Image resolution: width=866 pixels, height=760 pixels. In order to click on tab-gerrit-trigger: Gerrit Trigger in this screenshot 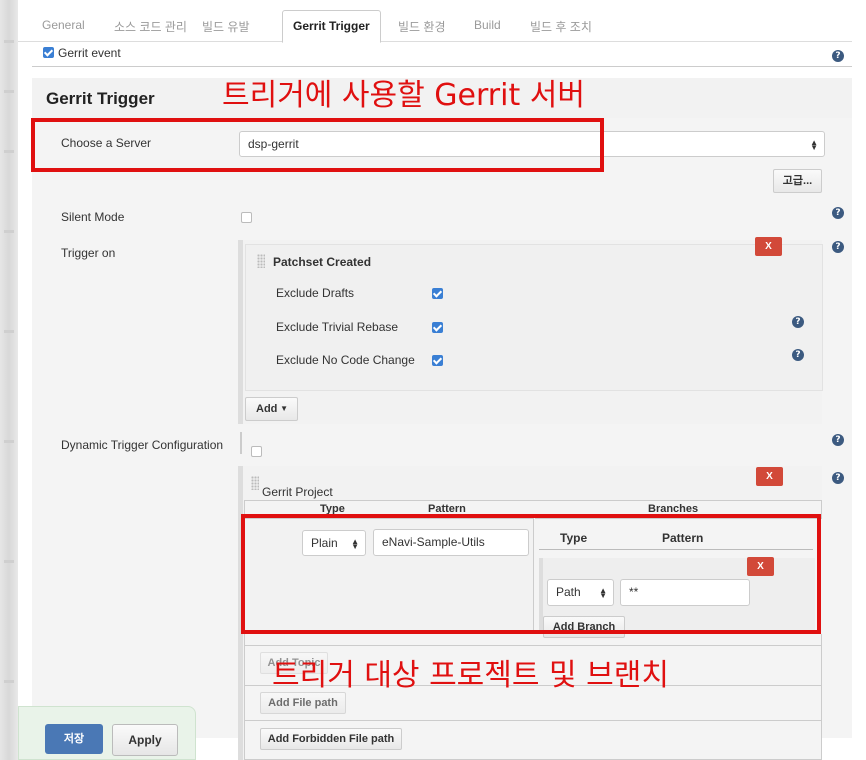, I will do `click(331, 26)`.